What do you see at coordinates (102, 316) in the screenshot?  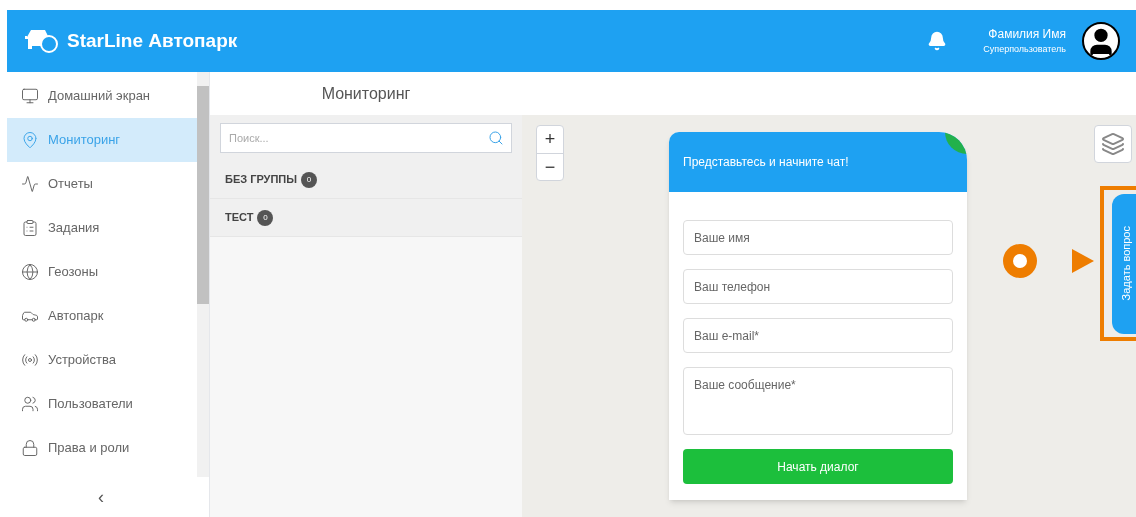 I see `sidebar-item: Автопарк` at bounding box center [102, 316].